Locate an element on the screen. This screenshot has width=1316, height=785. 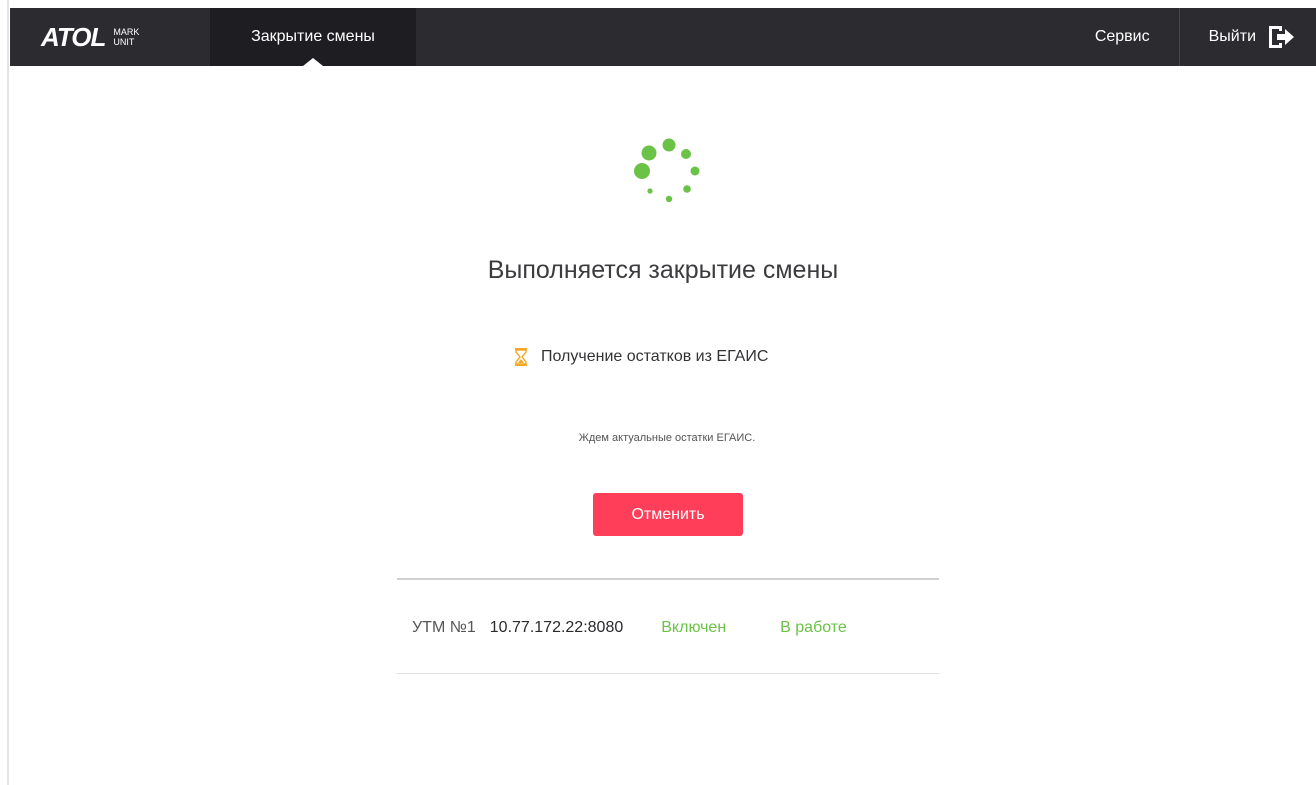
logout-arrow-icon is located at coordinates (1281, 37).